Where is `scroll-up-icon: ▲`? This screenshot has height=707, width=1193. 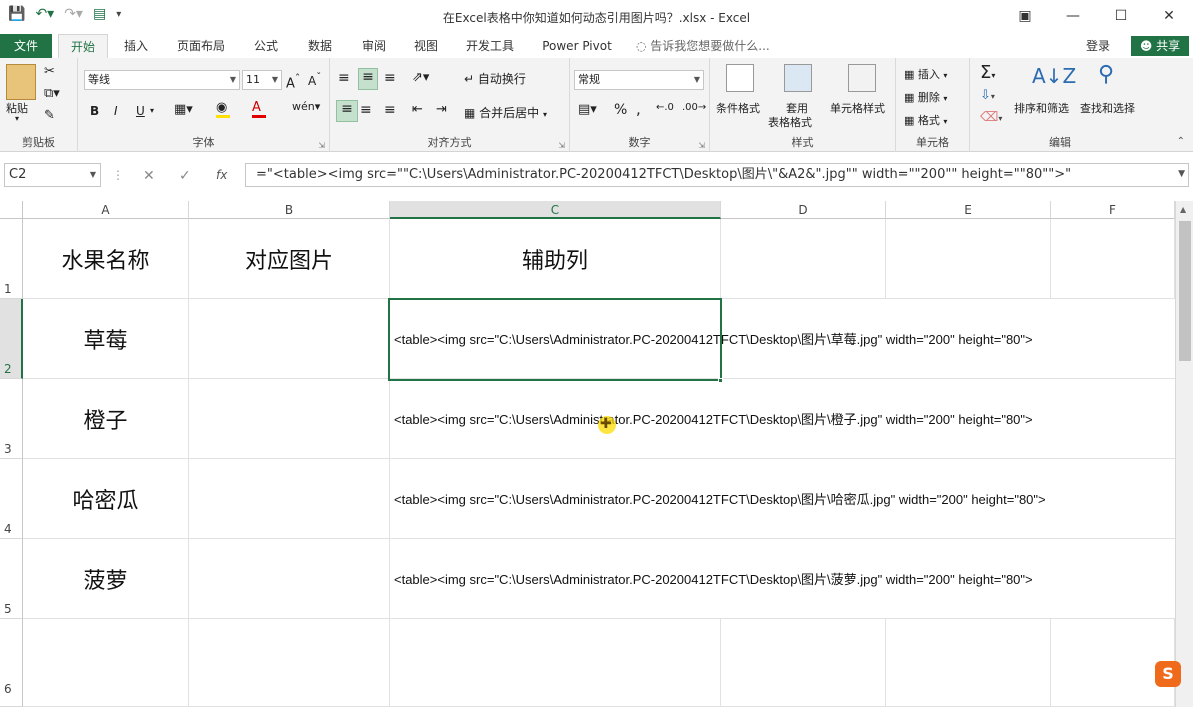 scroll-up-icon: ▲ is located at coordinates (1183, 209).